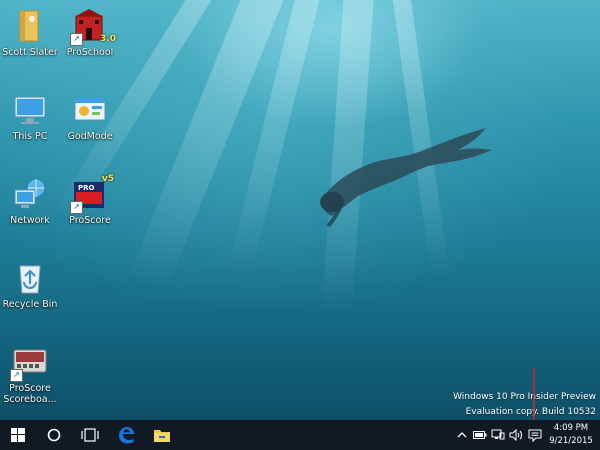  I want to click on volume-button, so click(516, 435).